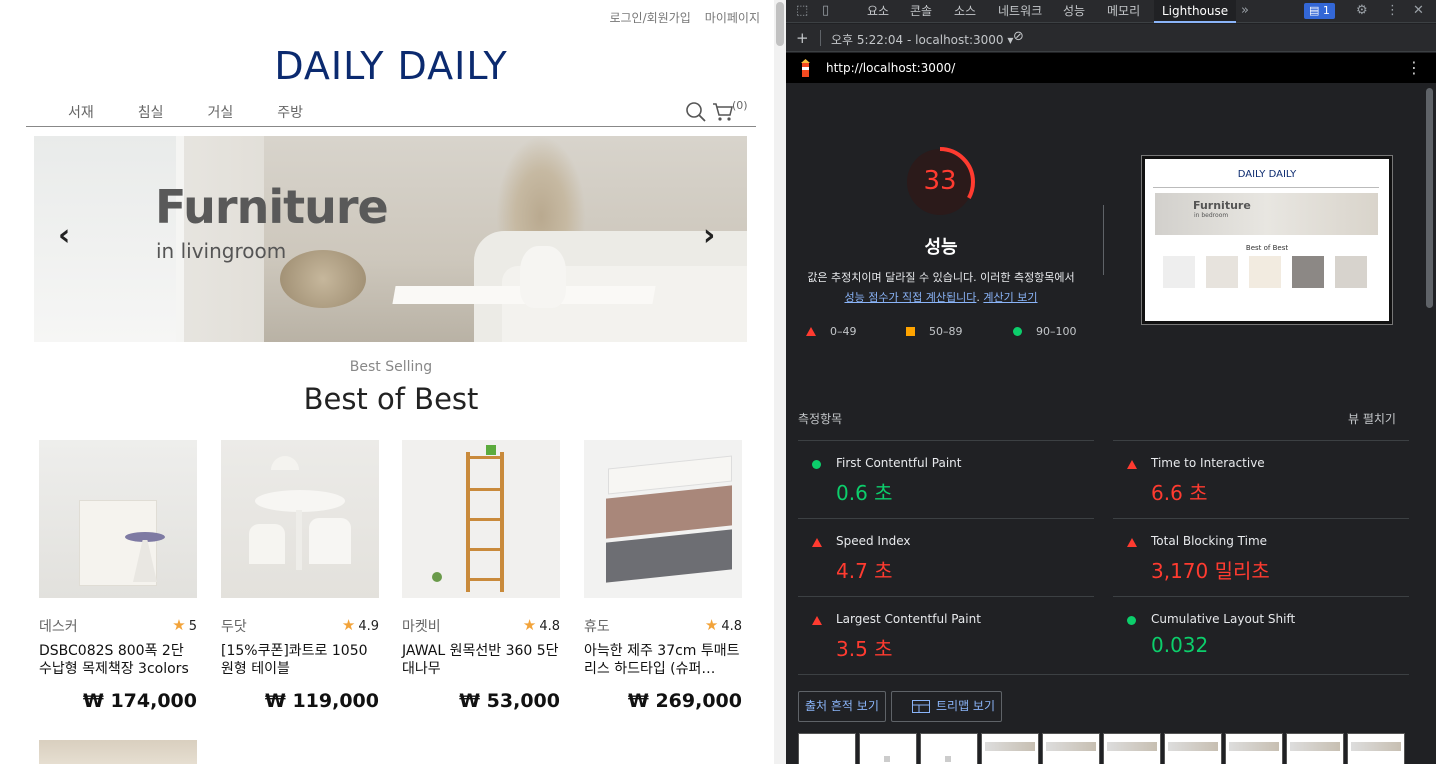  I want to click on performance-score: 33, so click(940, 181).